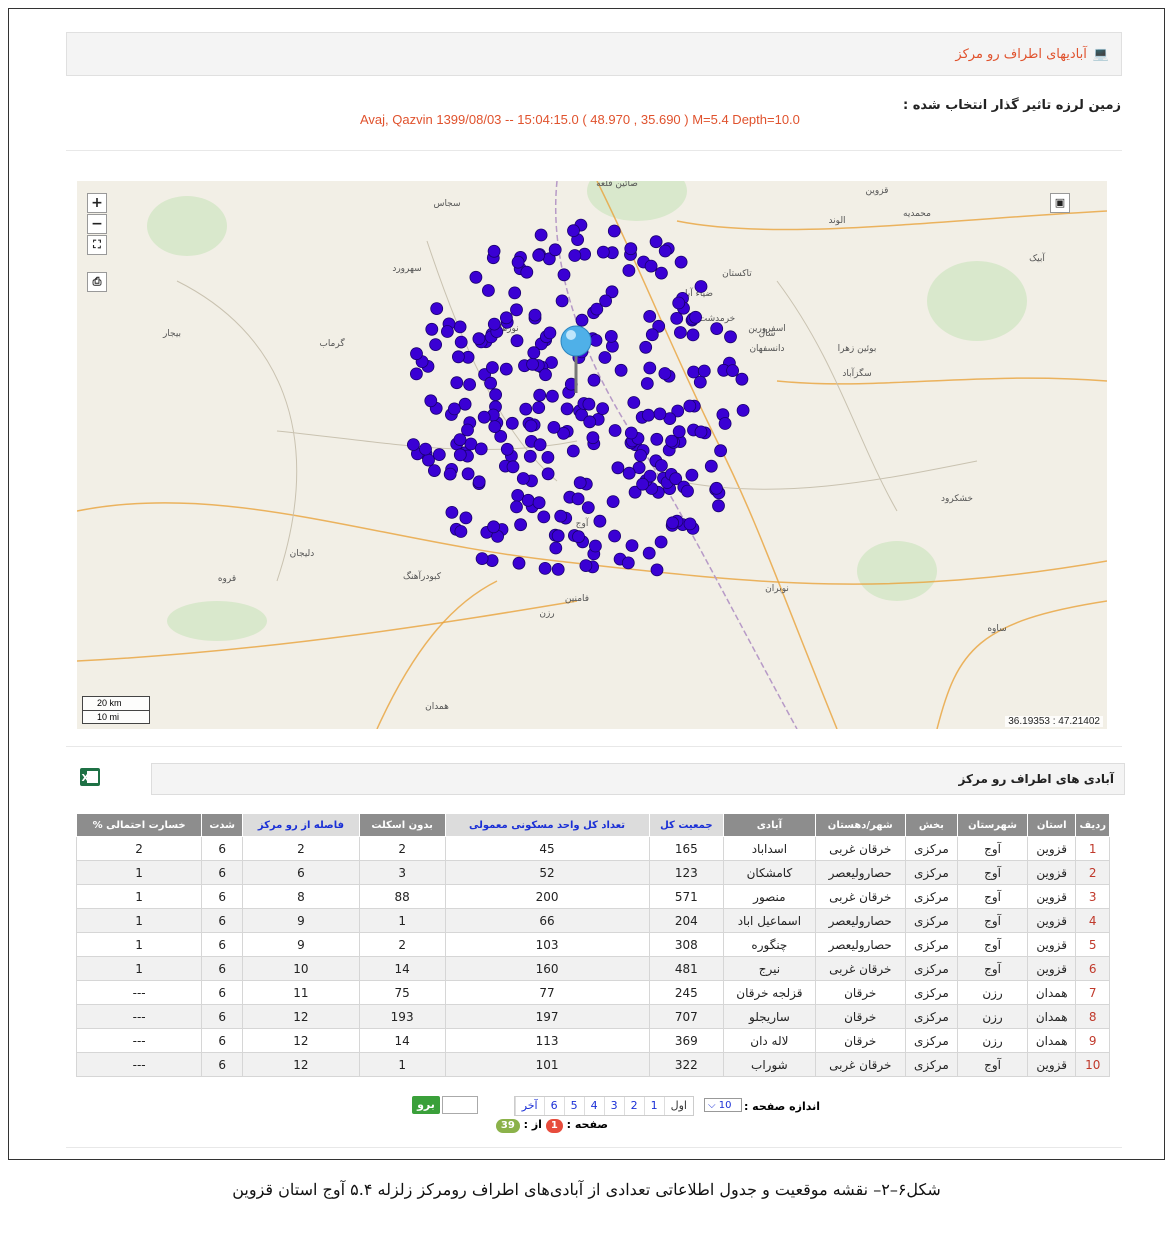 This screenshot has width=1173, height=1241. I want to click on go-button: برو, so click(426, 1105).